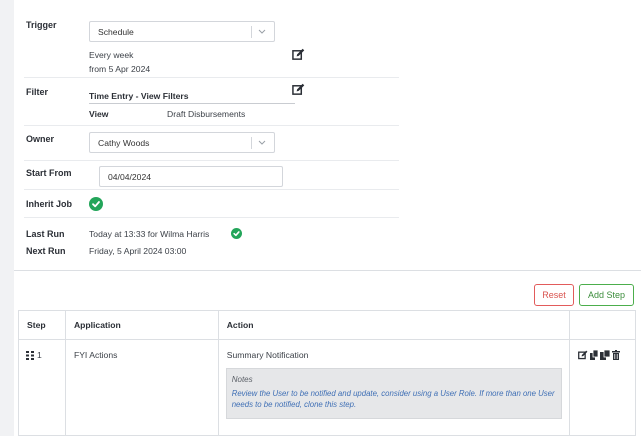 The image size is (641, 436). What do you see at coordinates (602, 387) in the screenshot?
I see `row-tools-cell` at bounding box center [602, 387].